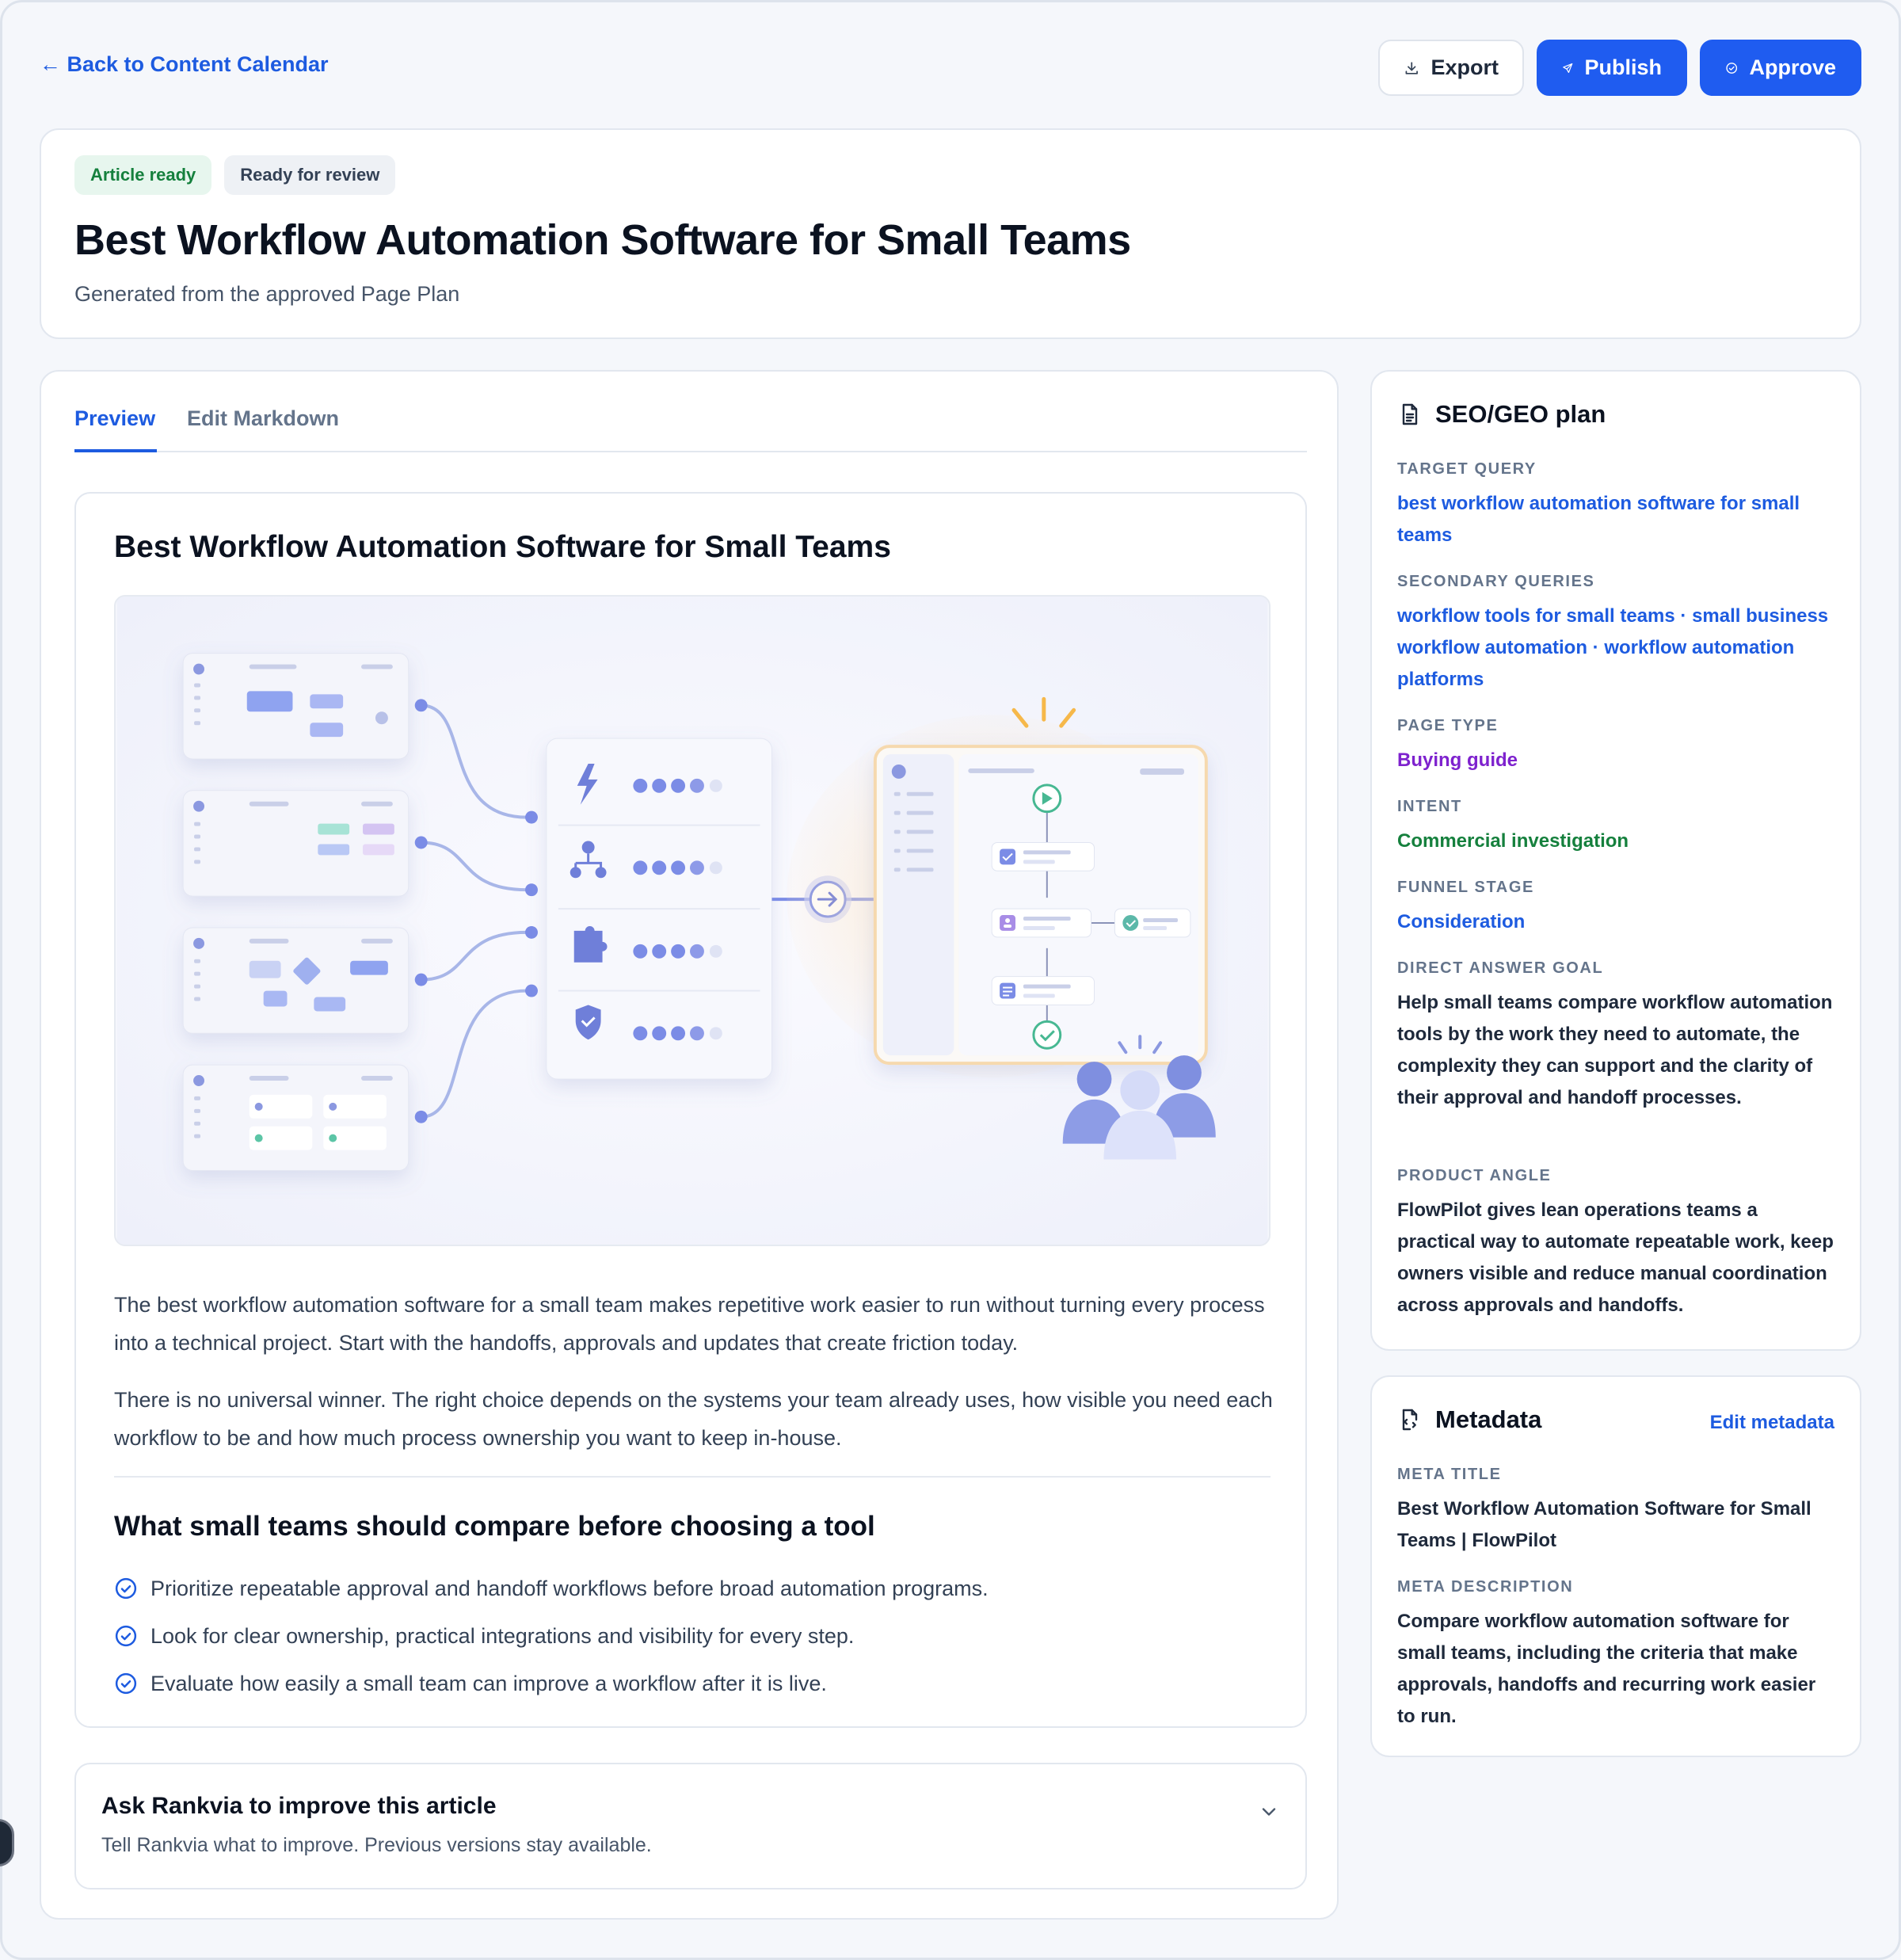 This screenshot has height=1960, width=1901. What do you see at coordinates (267, 294) in the screenshot?
I see `page-subtitle: Generated from the approved Page Plan` at bounding box center [267, 294].